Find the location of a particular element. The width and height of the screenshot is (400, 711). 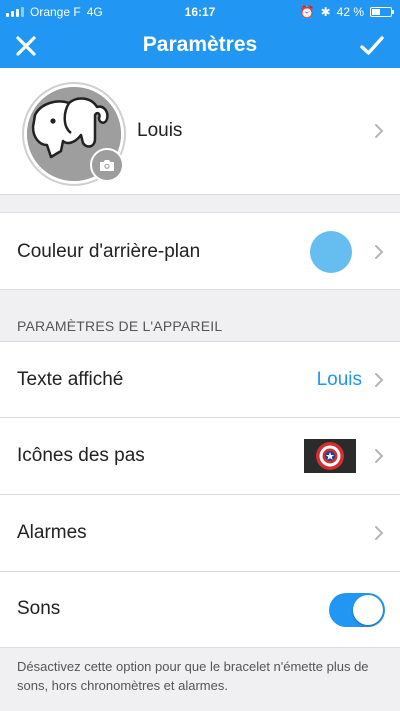

status-bar: Orange F 4G 16:17 ⏰ ✱ 42 % is located at coordinates (200, 12).